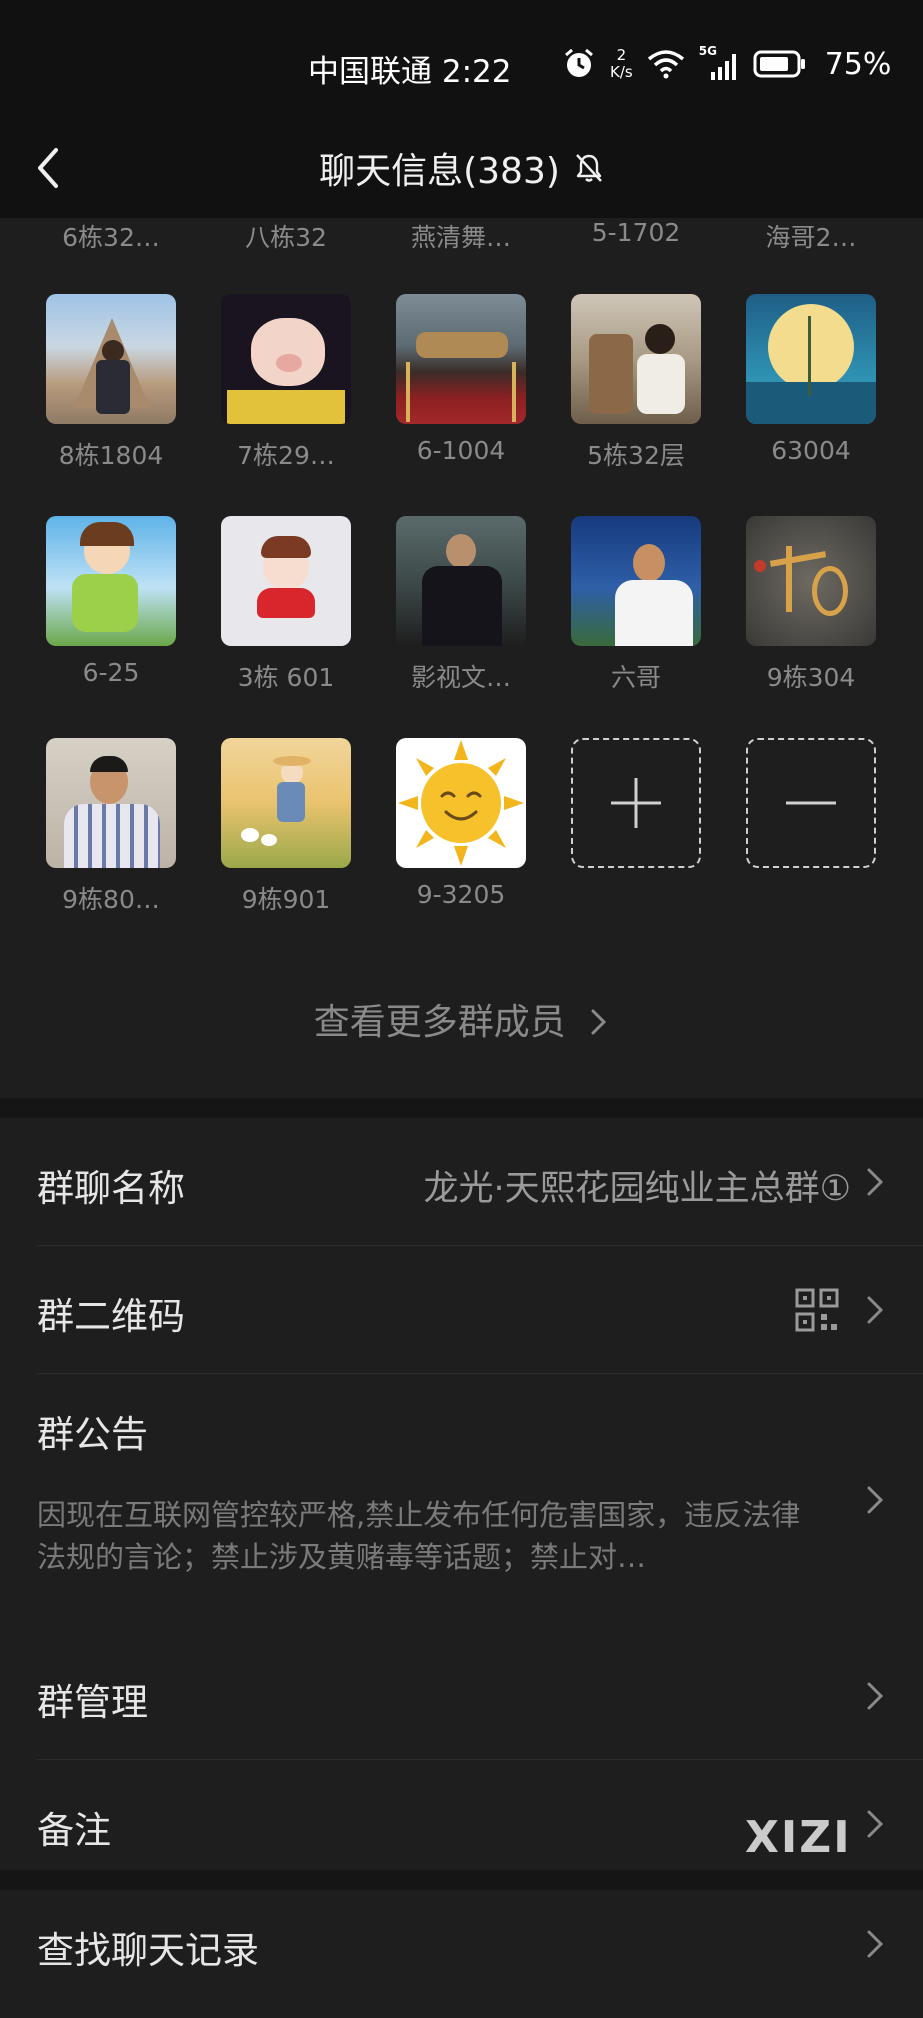 The width and height of the screenshot is (923, 2018). Describe the element at coordinates (637, 1189) in the screenshot. I see `group-name-value: 龙光·天熙花园纯业主总群①` at that location.